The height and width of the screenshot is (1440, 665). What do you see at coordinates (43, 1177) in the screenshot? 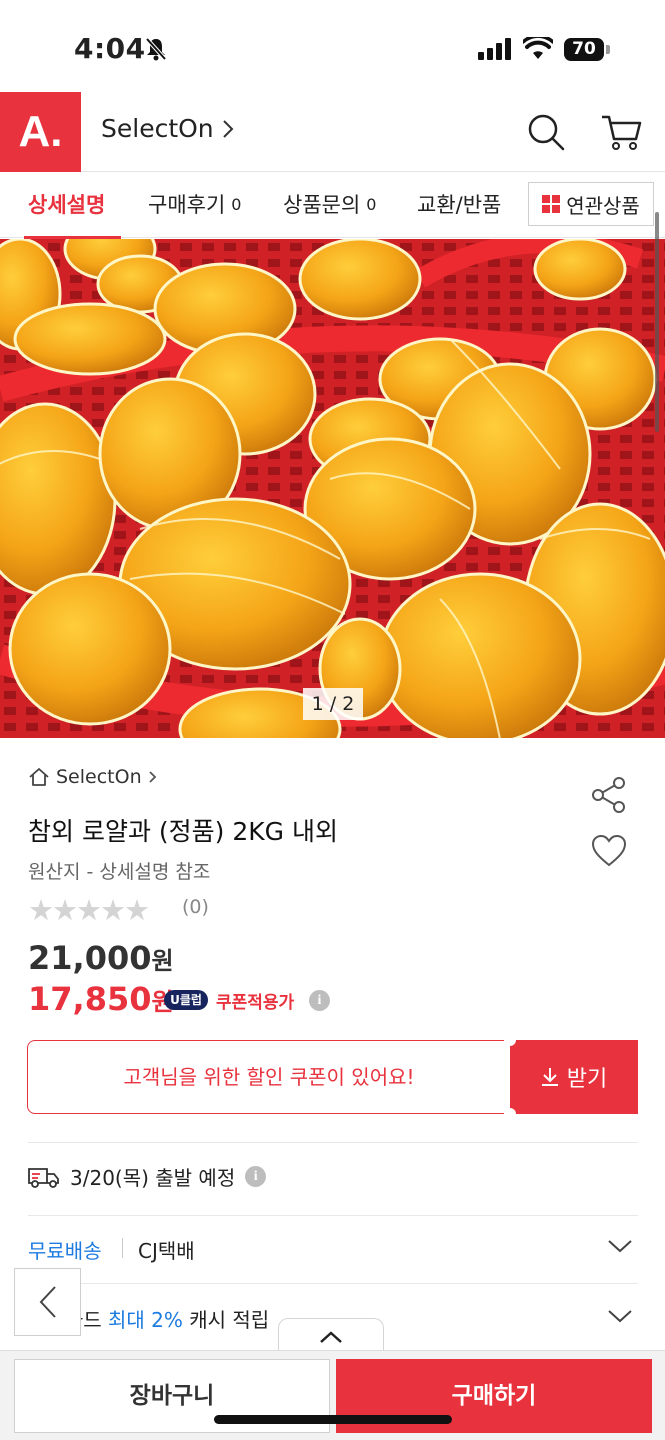
I see `truck-icon` at bounding box center [43, 1177].